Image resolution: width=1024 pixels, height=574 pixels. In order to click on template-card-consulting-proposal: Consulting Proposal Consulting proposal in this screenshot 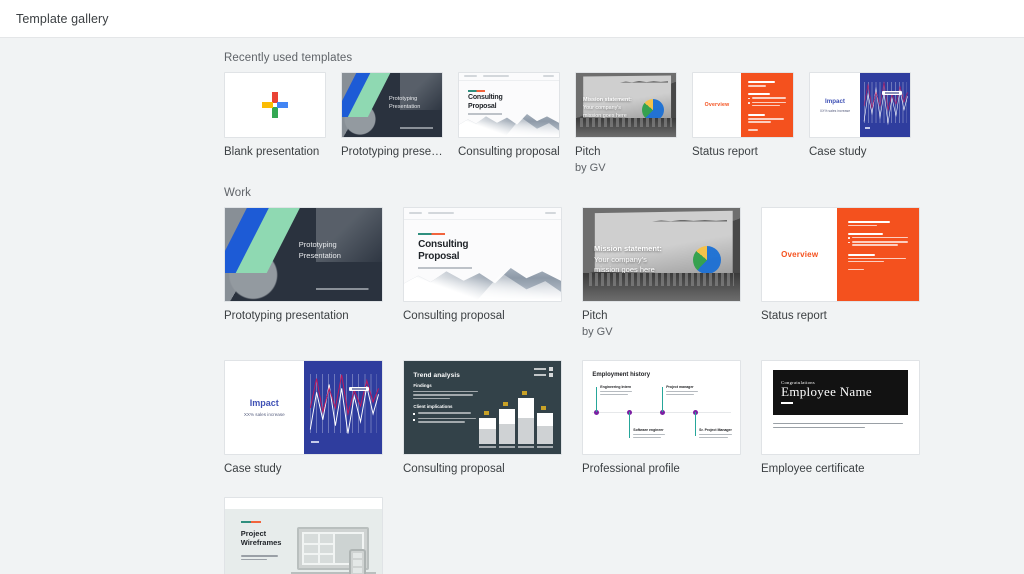, I will do `click(509, 123)`.